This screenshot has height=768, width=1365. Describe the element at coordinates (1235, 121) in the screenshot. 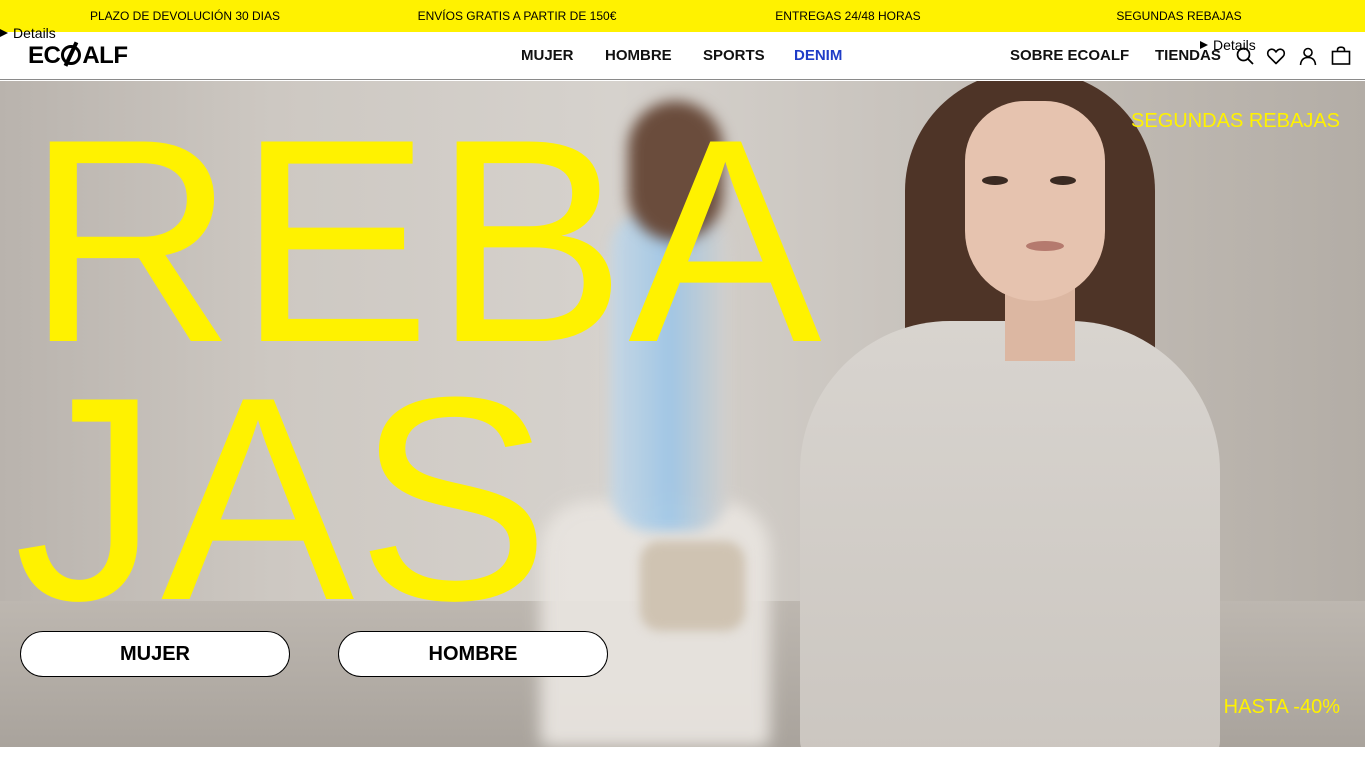

I see `hero-tag-segundas-rebajas: SEGUNDAS REBAJAS` at that location.